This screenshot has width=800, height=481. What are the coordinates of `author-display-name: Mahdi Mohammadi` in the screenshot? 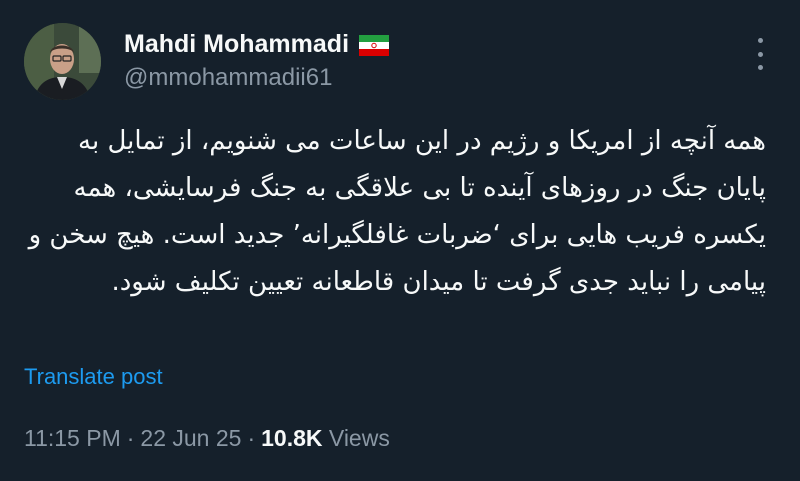 It's located at (257, 44).